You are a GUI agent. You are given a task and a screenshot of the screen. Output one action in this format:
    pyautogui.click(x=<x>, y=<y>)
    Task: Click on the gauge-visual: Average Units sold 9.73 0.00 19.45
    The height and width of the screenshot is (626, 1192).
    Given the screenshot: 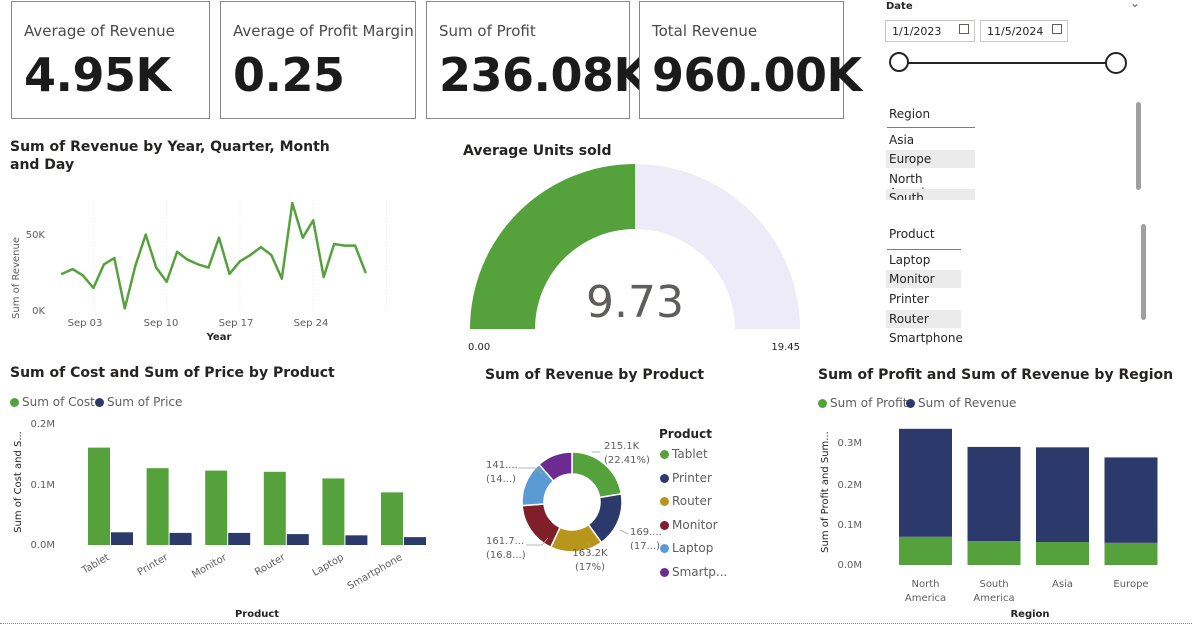 What is the action you would take?
    pyautogui.click(x=635, y=247)
    